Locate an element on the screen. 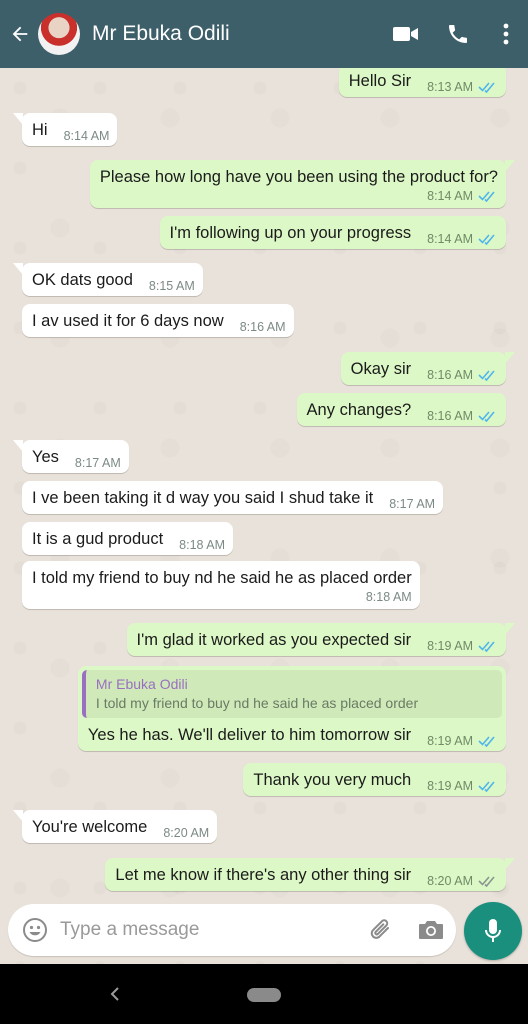  message-incoming: You're welcome 8:20 AM is located at coordinates (115, 826).